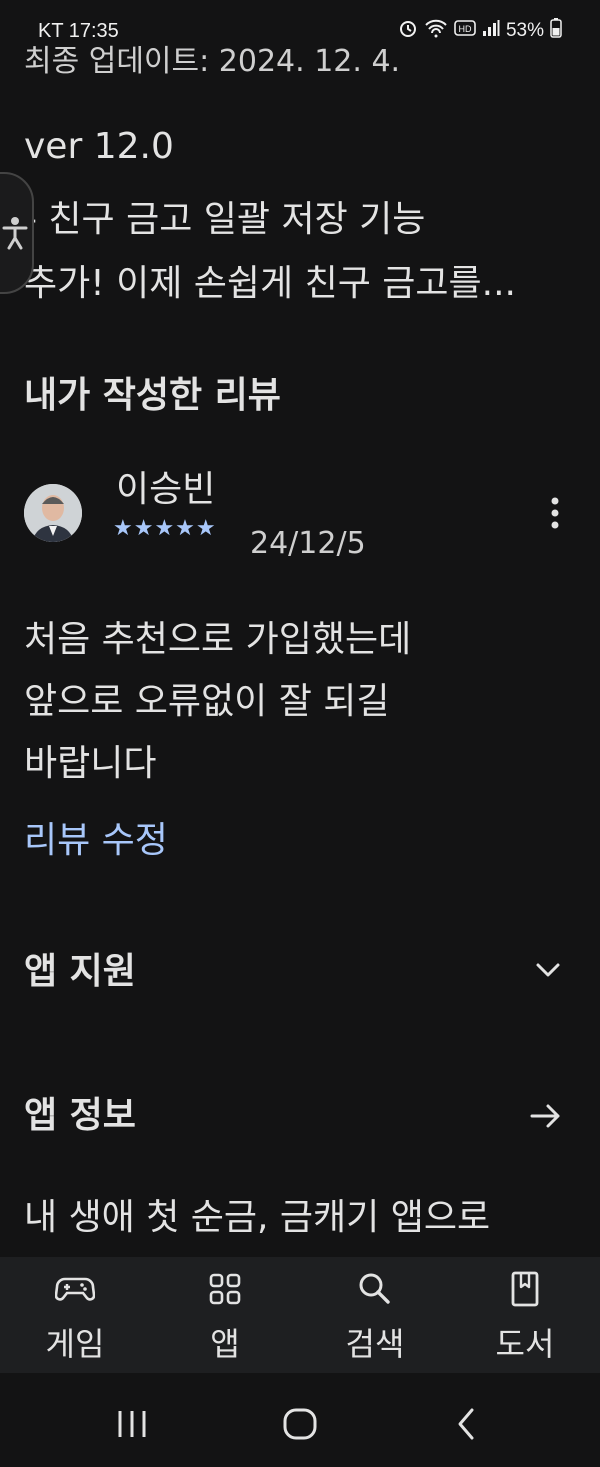 This screenshot has height=1467, width=600. What do you see at coordinates (99, 146) in the screenshot?
I see `version-text: ver 12.0` at bounding box center [99, 146].